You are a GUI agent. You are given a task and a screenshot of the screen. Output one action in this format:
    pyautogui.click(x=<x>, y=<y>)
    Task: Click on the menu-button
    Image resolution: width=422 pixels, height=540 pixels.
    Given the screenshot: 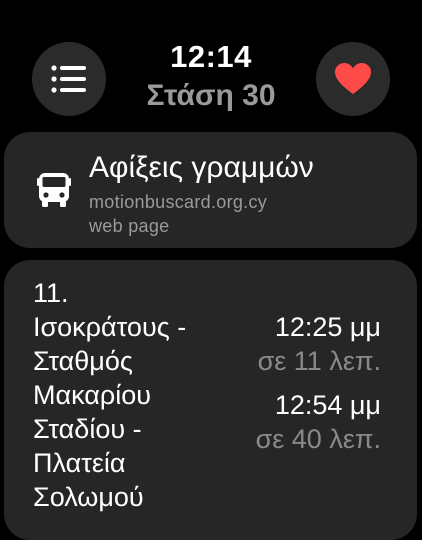 What is the action you would take?
    pyautogui.click(x=69, y=79)
    